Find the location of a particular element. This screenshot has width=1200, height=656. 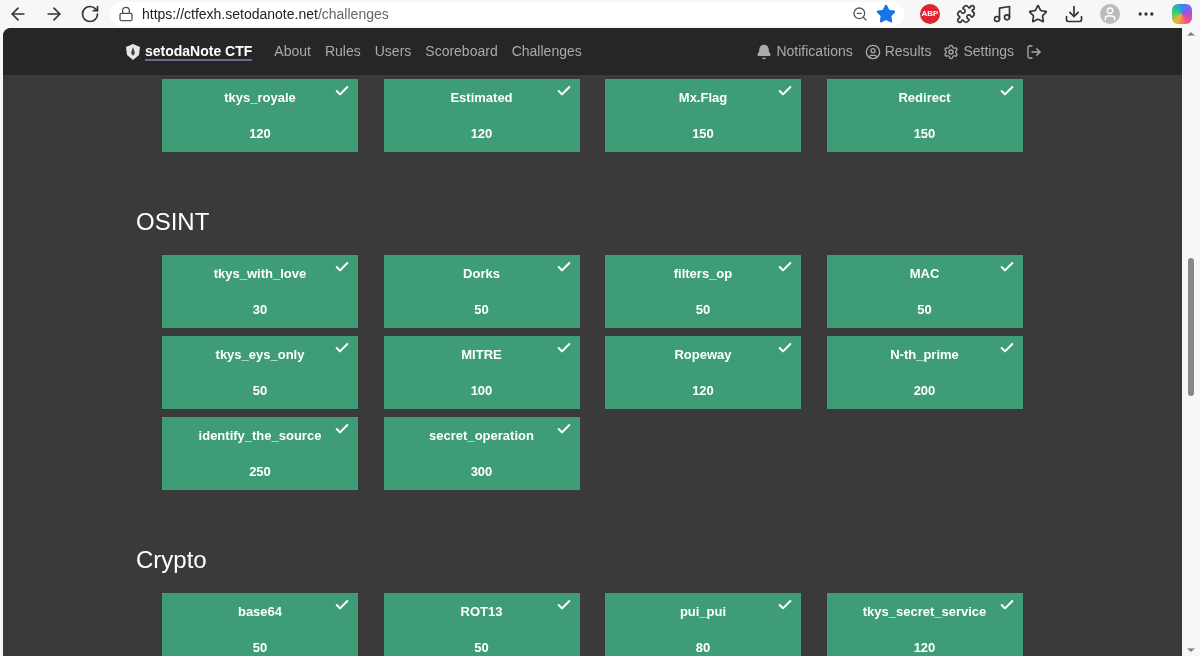

pen-shield-icon is located at coordinates (133, 51).